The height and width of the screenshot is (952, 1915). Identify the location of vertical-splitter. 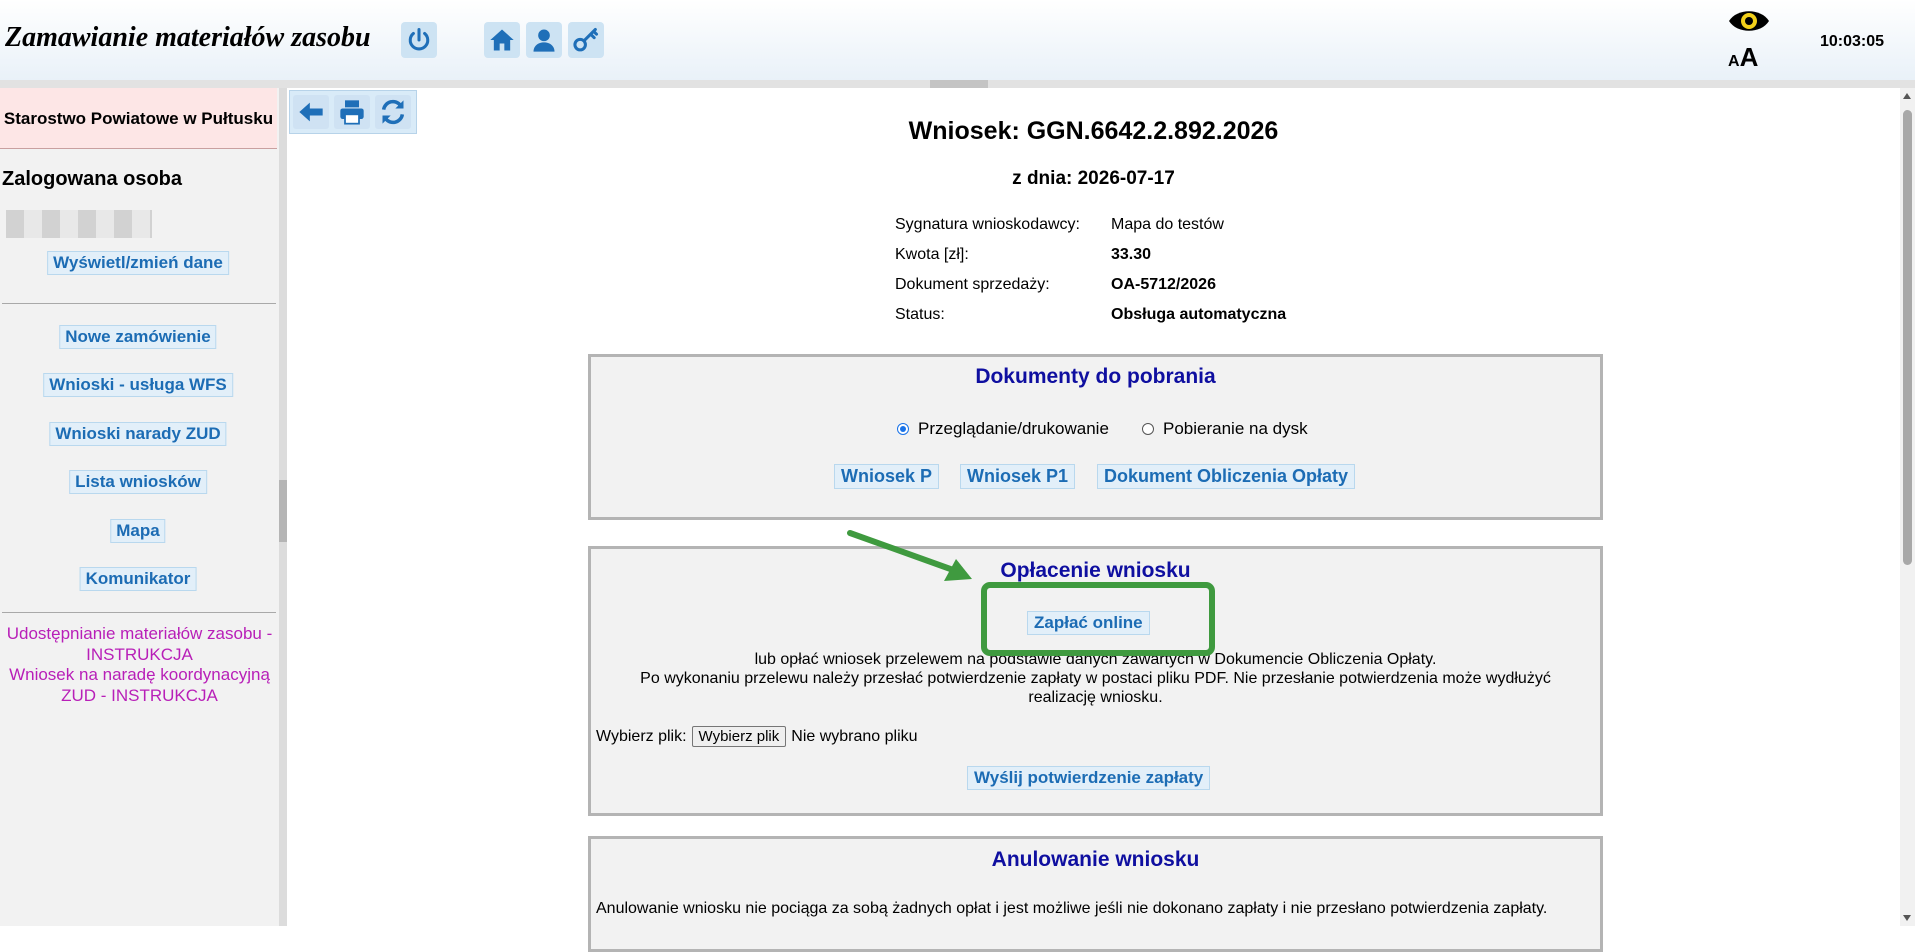
(283, 507).